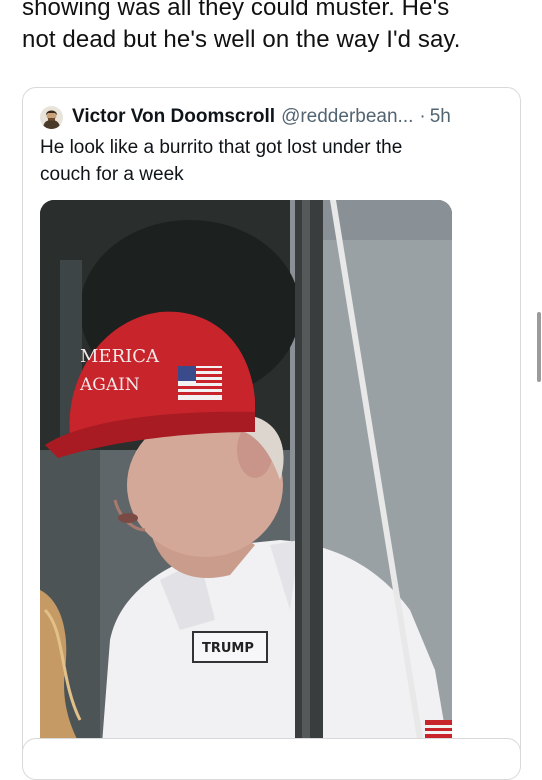  What do you see at coordinates (236, 10) in the screenshot?
I see `post-text-line-1: showing was all they could muster. He's` at bounding box center [236, 10].